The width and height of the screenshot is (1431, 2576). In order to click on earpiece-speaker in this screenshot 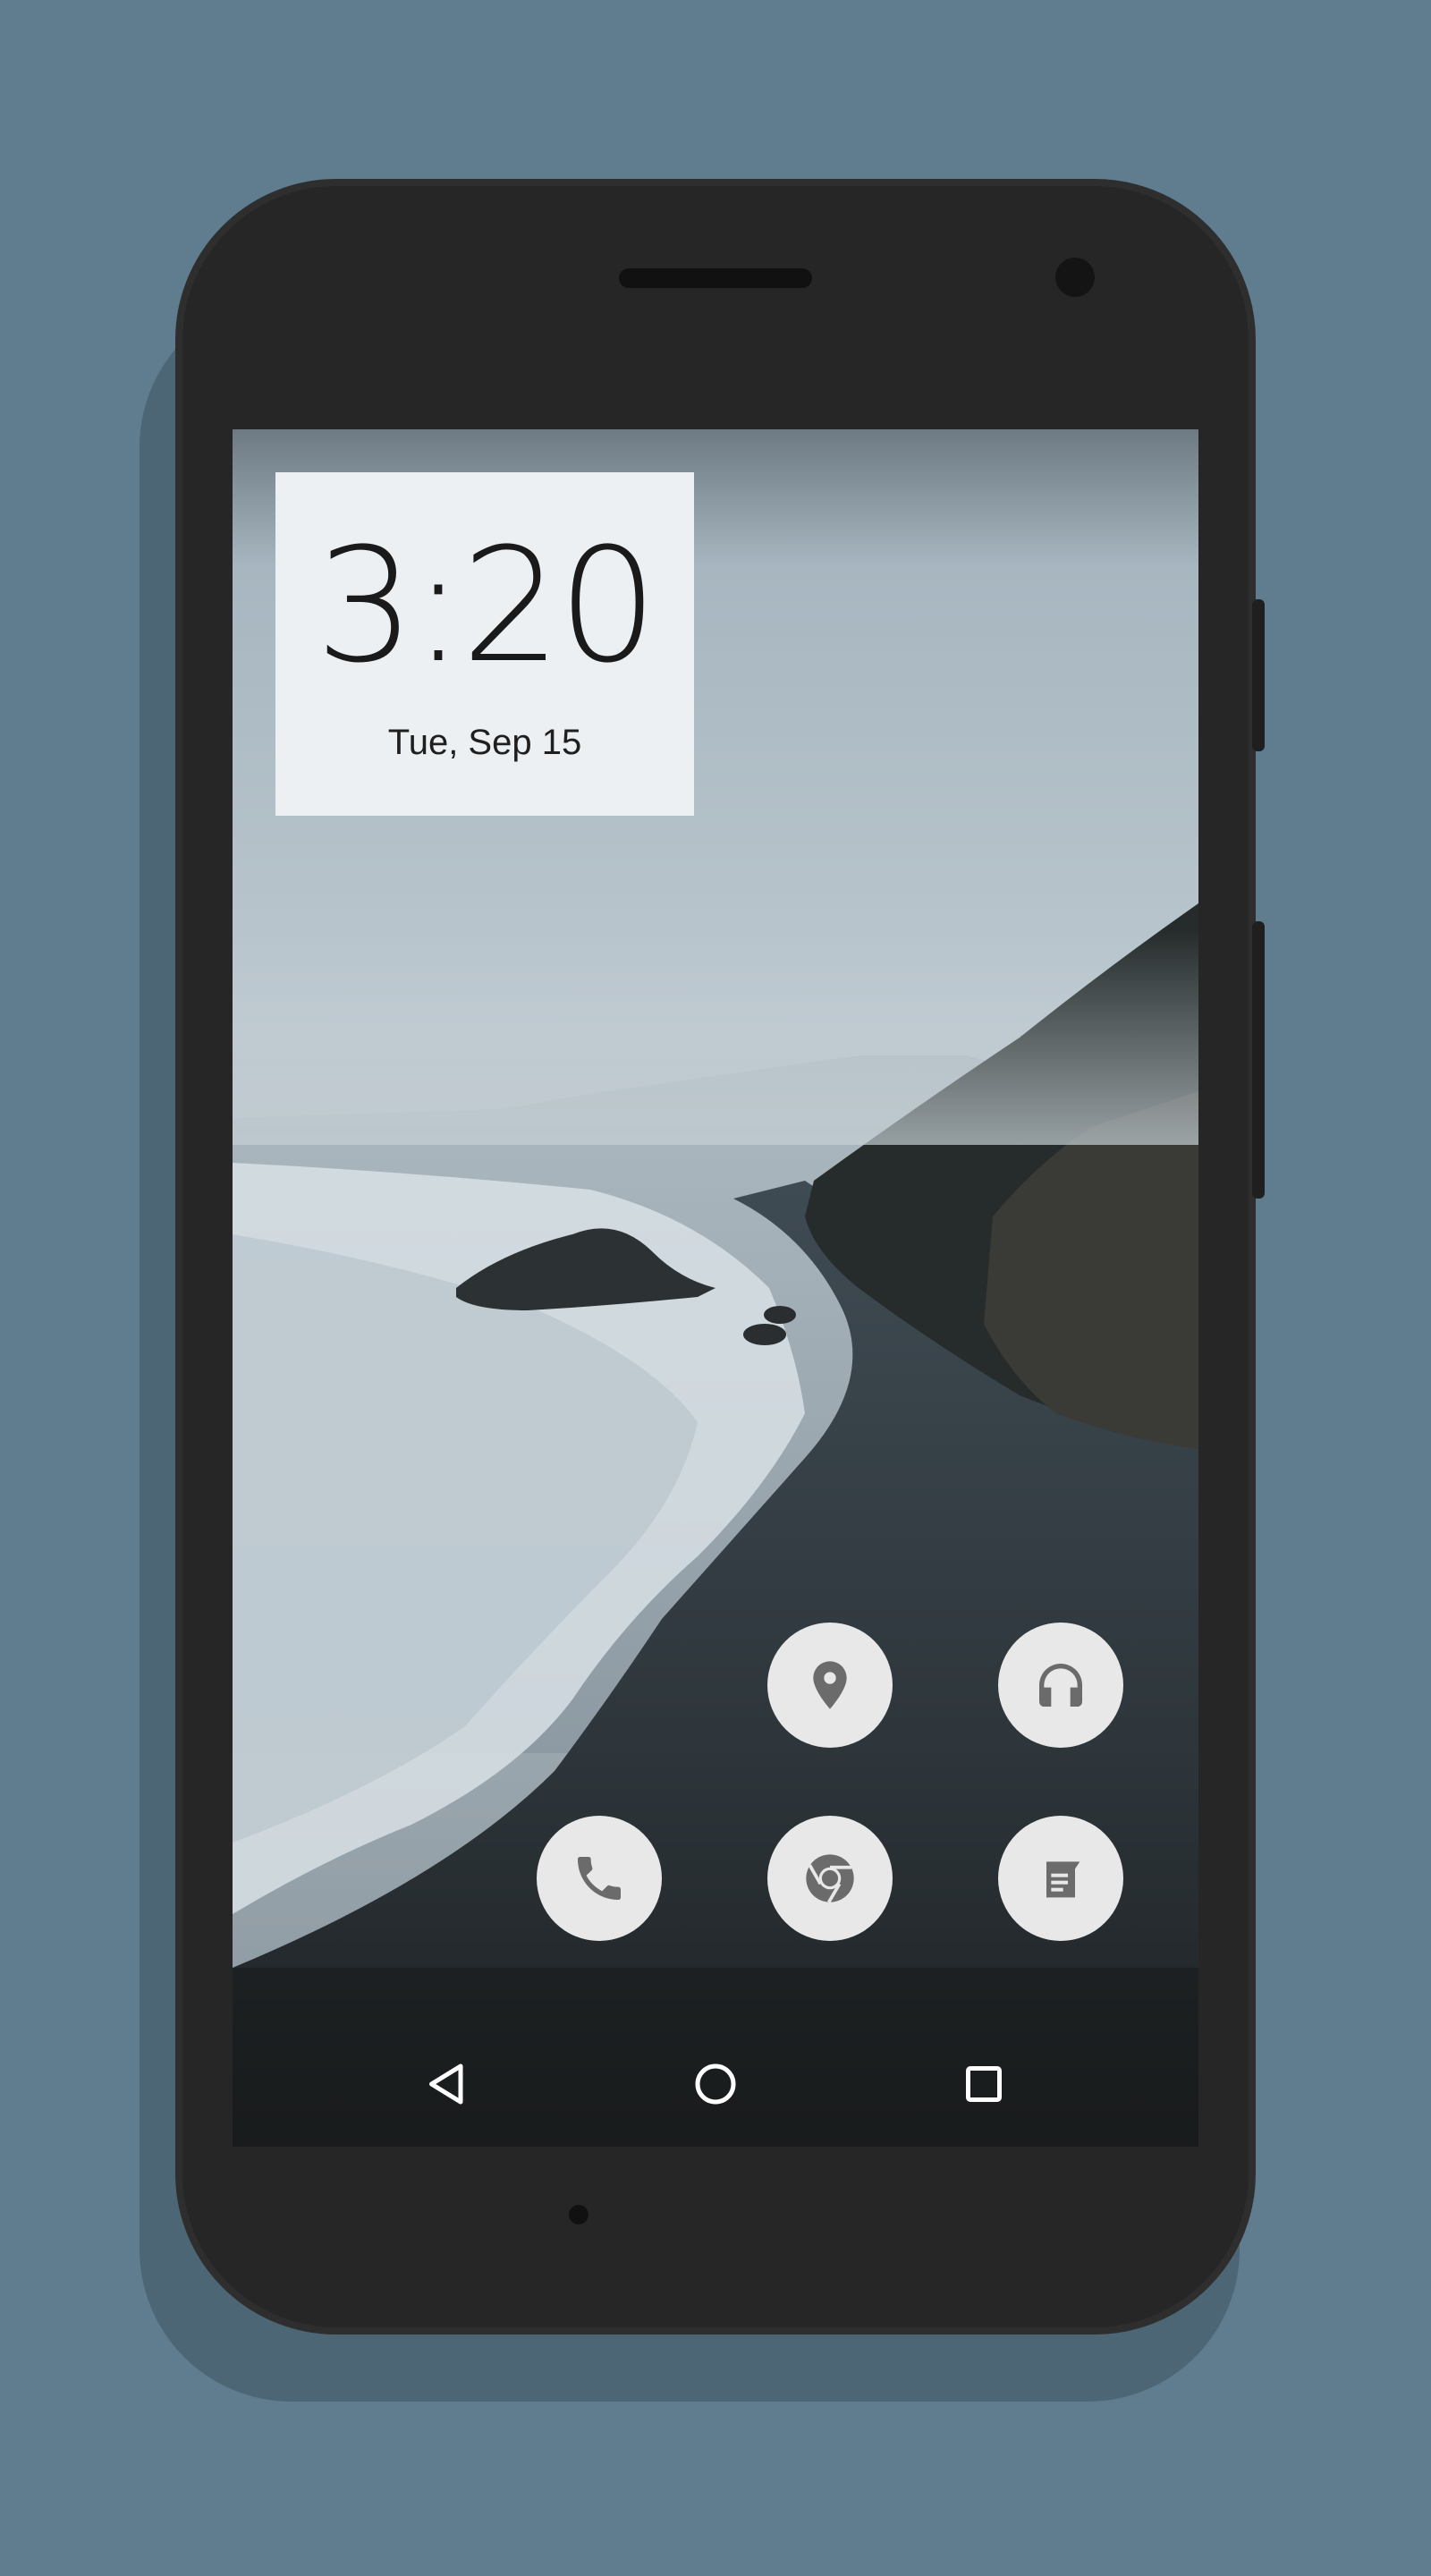, I will do `click(716, 278)`.